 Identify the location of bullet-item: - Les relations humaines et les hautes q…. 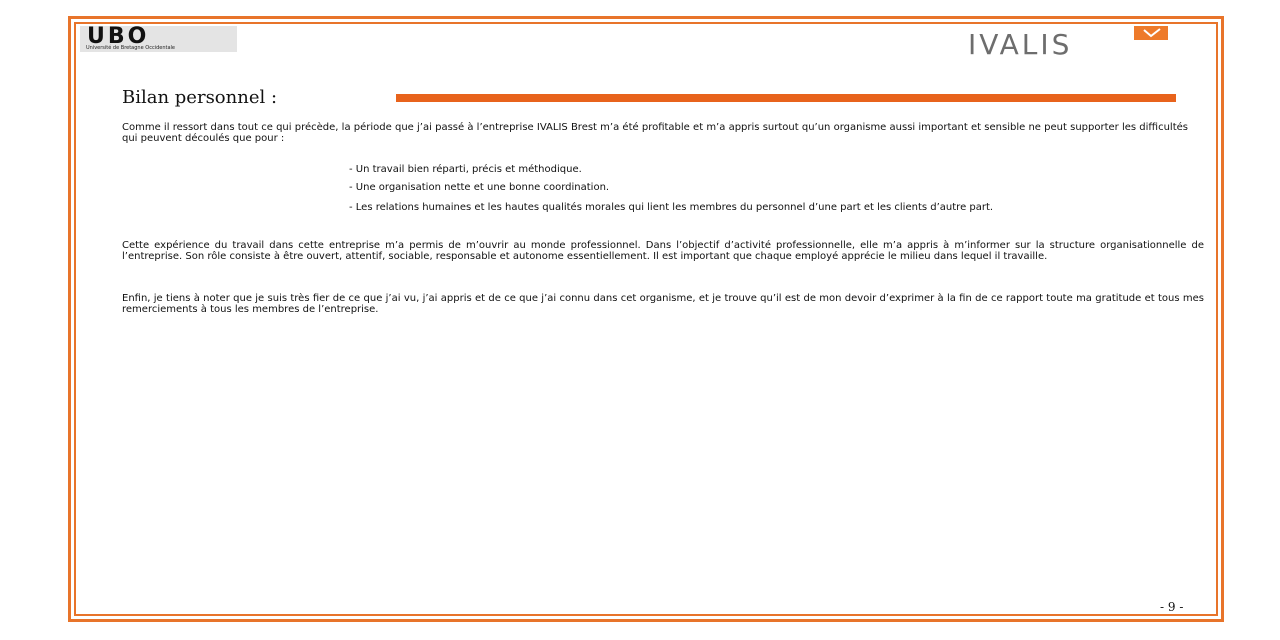
(671, 207).